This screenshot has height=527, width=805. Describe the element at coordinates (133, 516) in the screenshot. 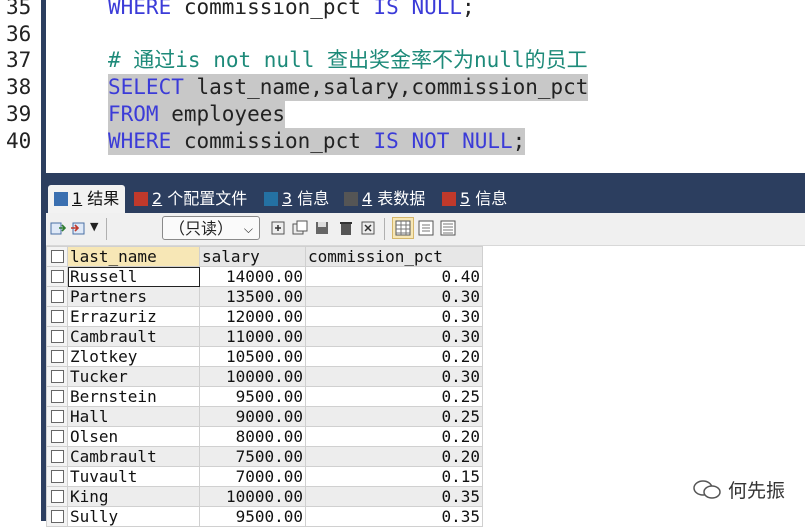

I see `cell-last-name: Sully` at that location.